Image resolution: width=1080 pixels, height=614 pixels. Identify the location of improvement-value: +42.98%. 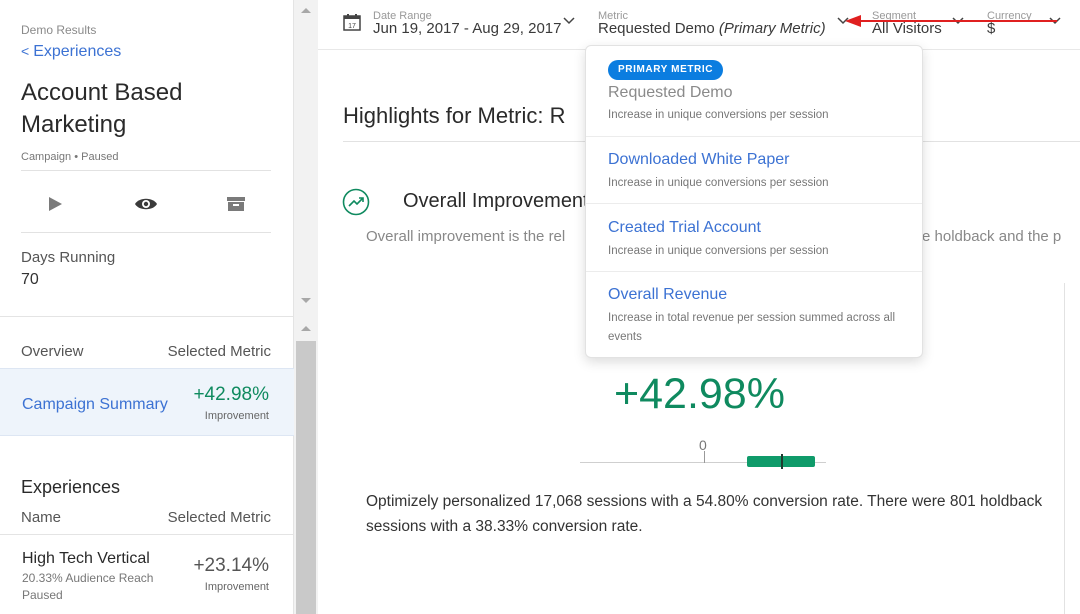
(699, 394).